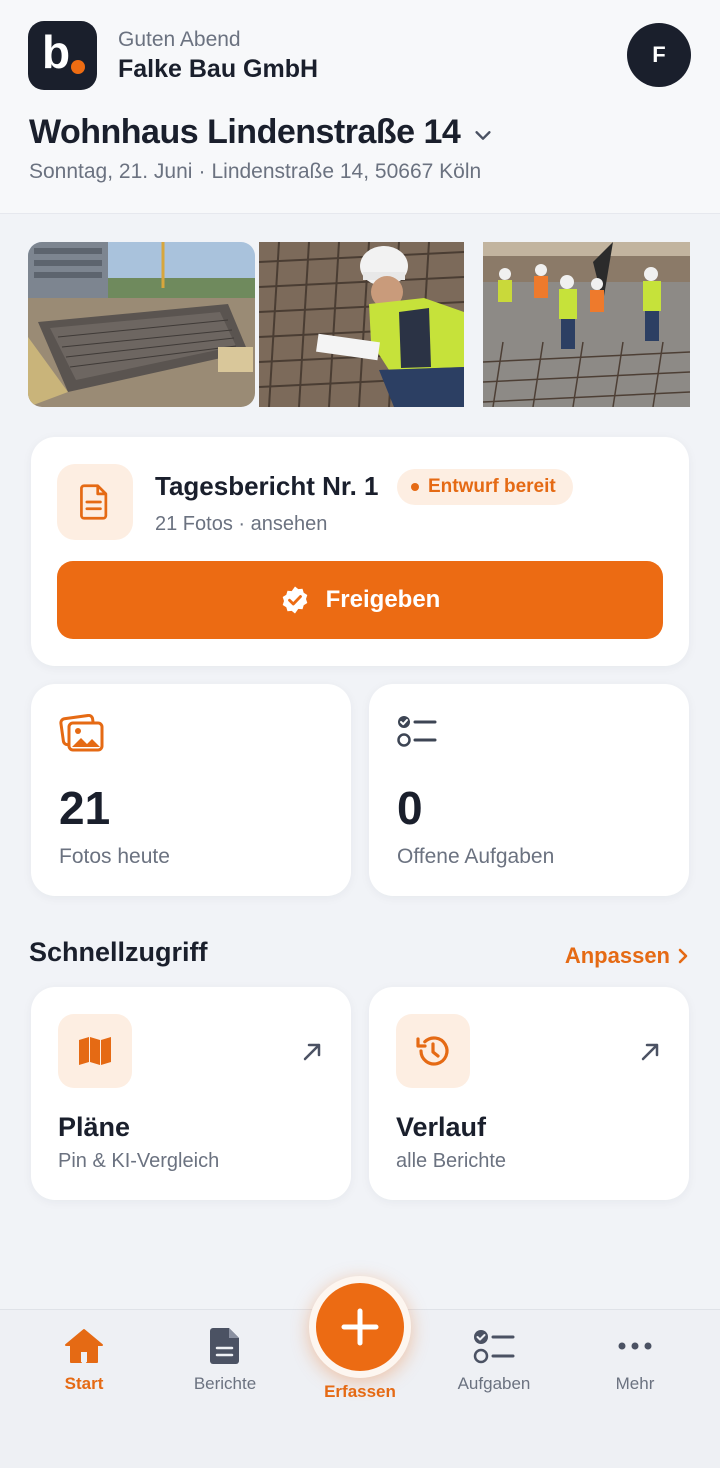 Image resolution: width=720 pixels, height=1468 pixels. I want to click on quick-history-subtitle: alle Berichte, so click(451, 1161).